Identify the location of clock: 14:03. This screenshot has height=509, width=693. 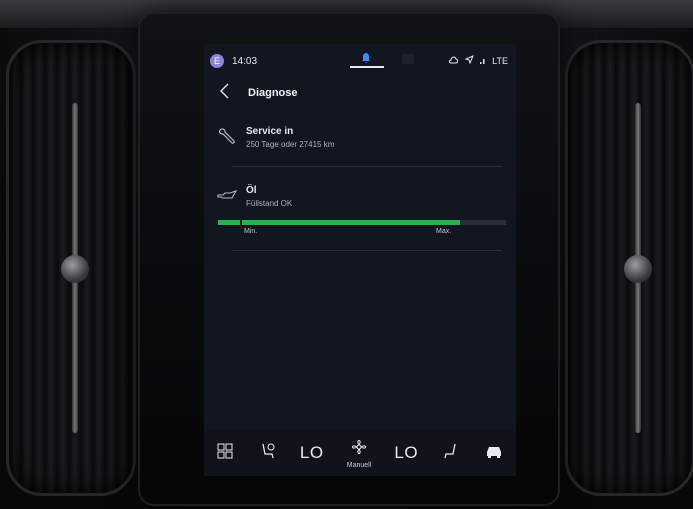
(245, 61).